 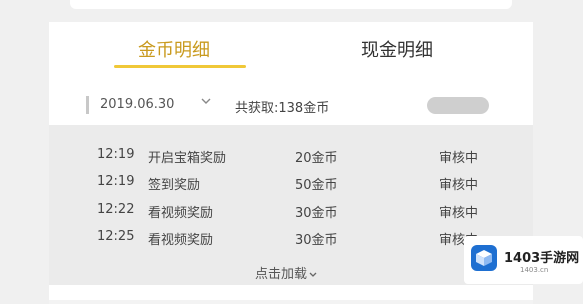 I want to click on watermark-badge: 1403手游网 1403.cn, so click(x=523, y=260).